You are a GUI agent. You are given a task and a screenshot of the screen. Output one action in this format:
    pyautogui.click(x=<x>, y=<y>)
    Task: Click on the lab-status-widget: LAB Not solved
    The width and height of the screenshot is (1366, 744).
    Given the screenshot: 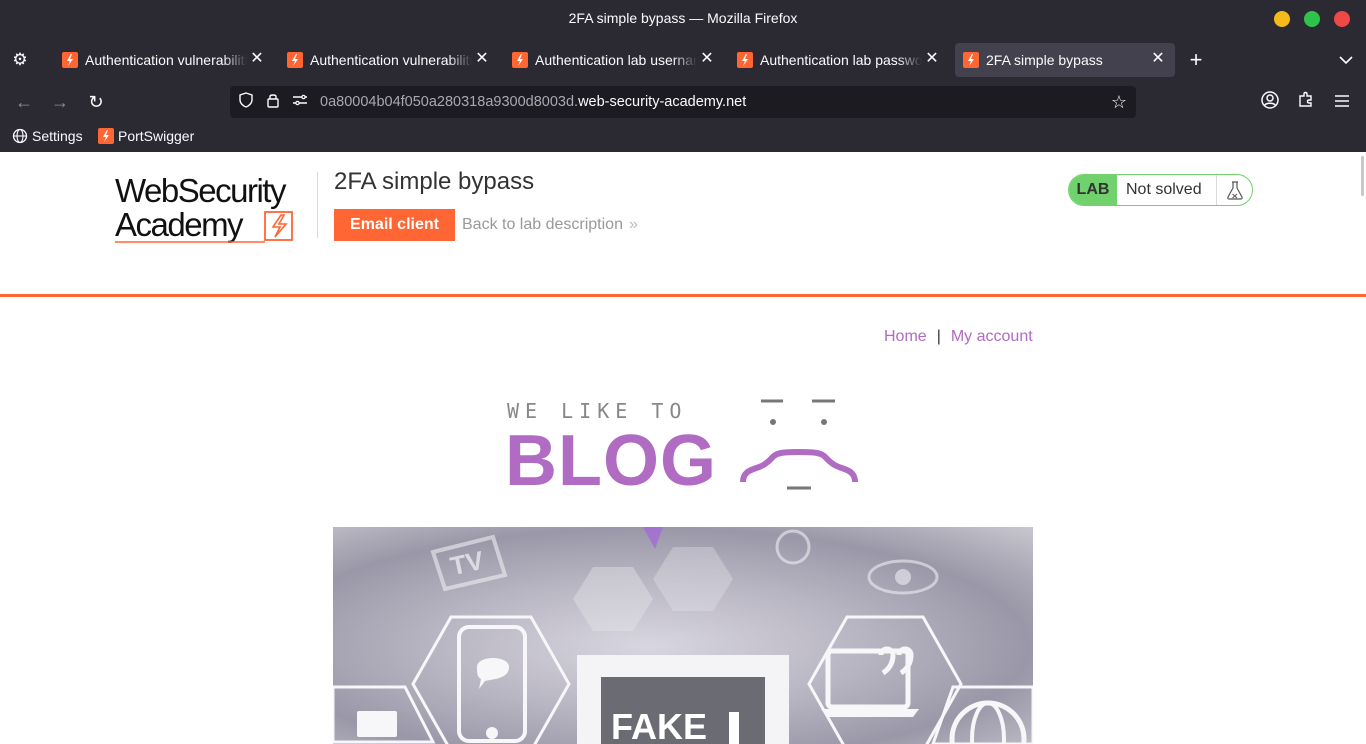 What is the action you would take?
    pyautogui.click(x=1160, y=190)
    